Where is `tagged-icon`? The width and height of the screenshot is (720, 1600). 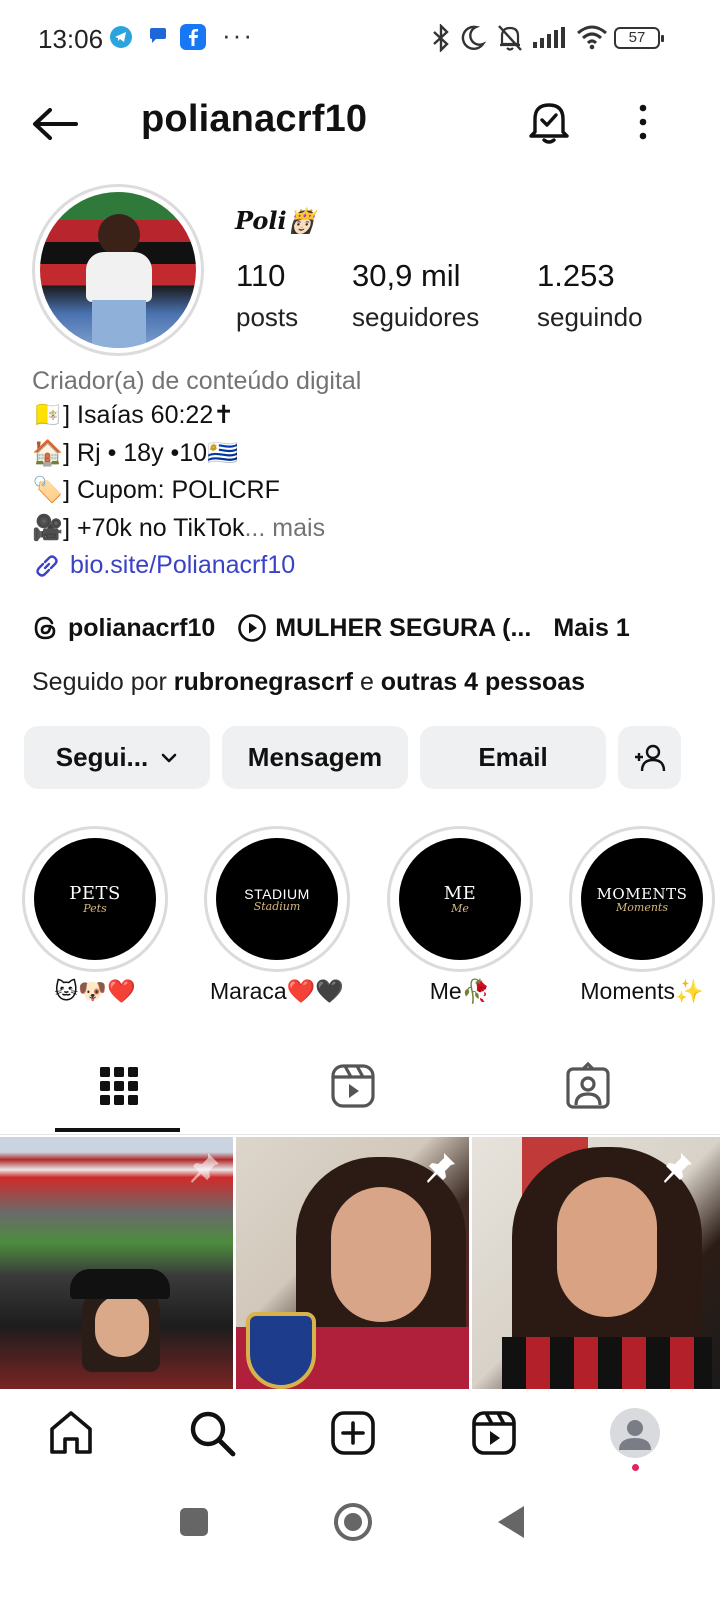 tagged-icon is located at coordinates (588, 1086).